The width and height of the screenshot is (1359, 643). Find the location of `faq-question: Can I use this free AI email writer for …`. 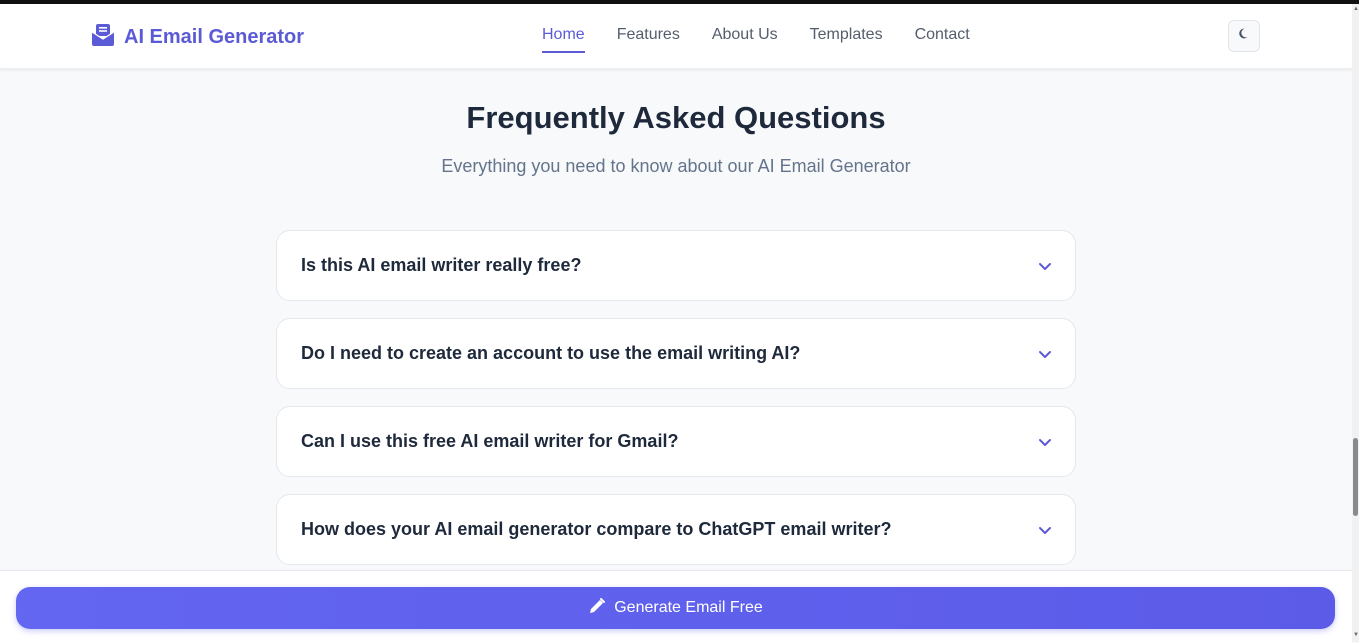

faq-question: Can I use this free AI email writer for … is located at coordinates (490, 441).